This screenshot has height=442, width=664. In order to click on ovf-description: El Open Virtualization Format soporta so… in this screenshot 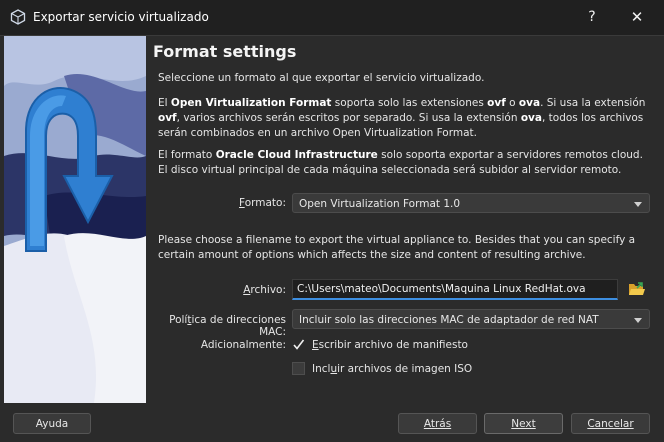, I will do `click(402, 118)`.